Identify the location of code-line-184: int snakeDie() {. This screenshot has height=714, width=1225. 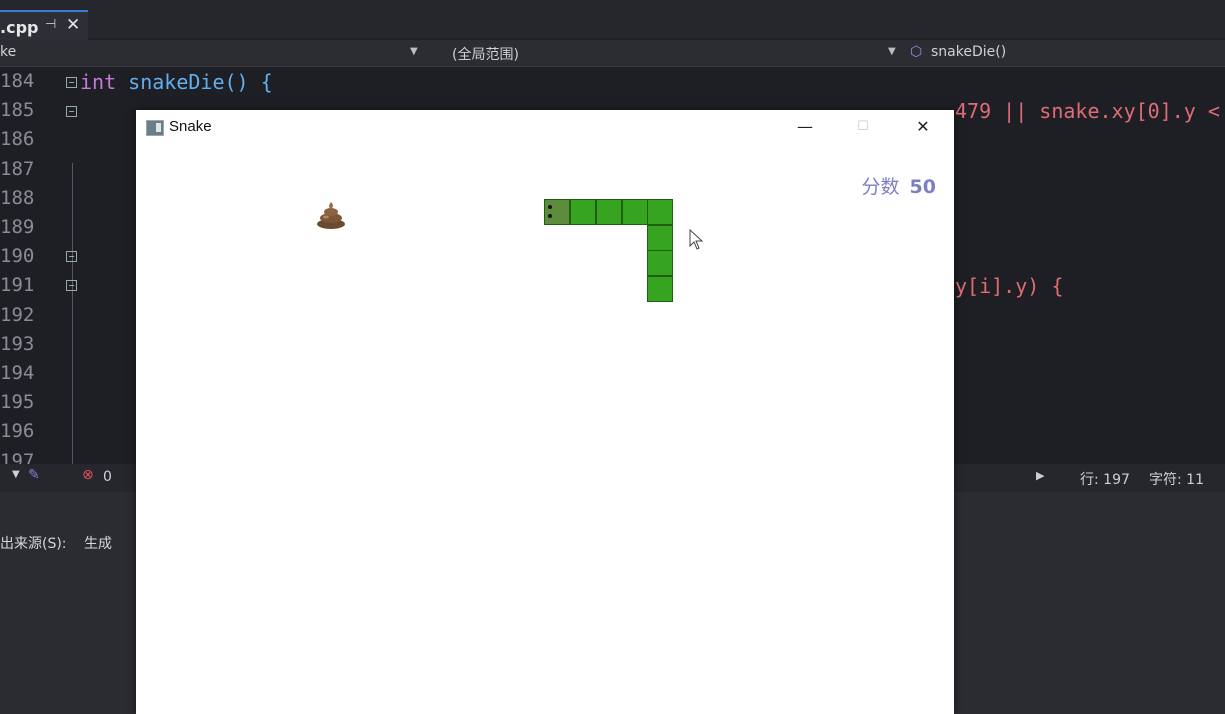
(176, 82).